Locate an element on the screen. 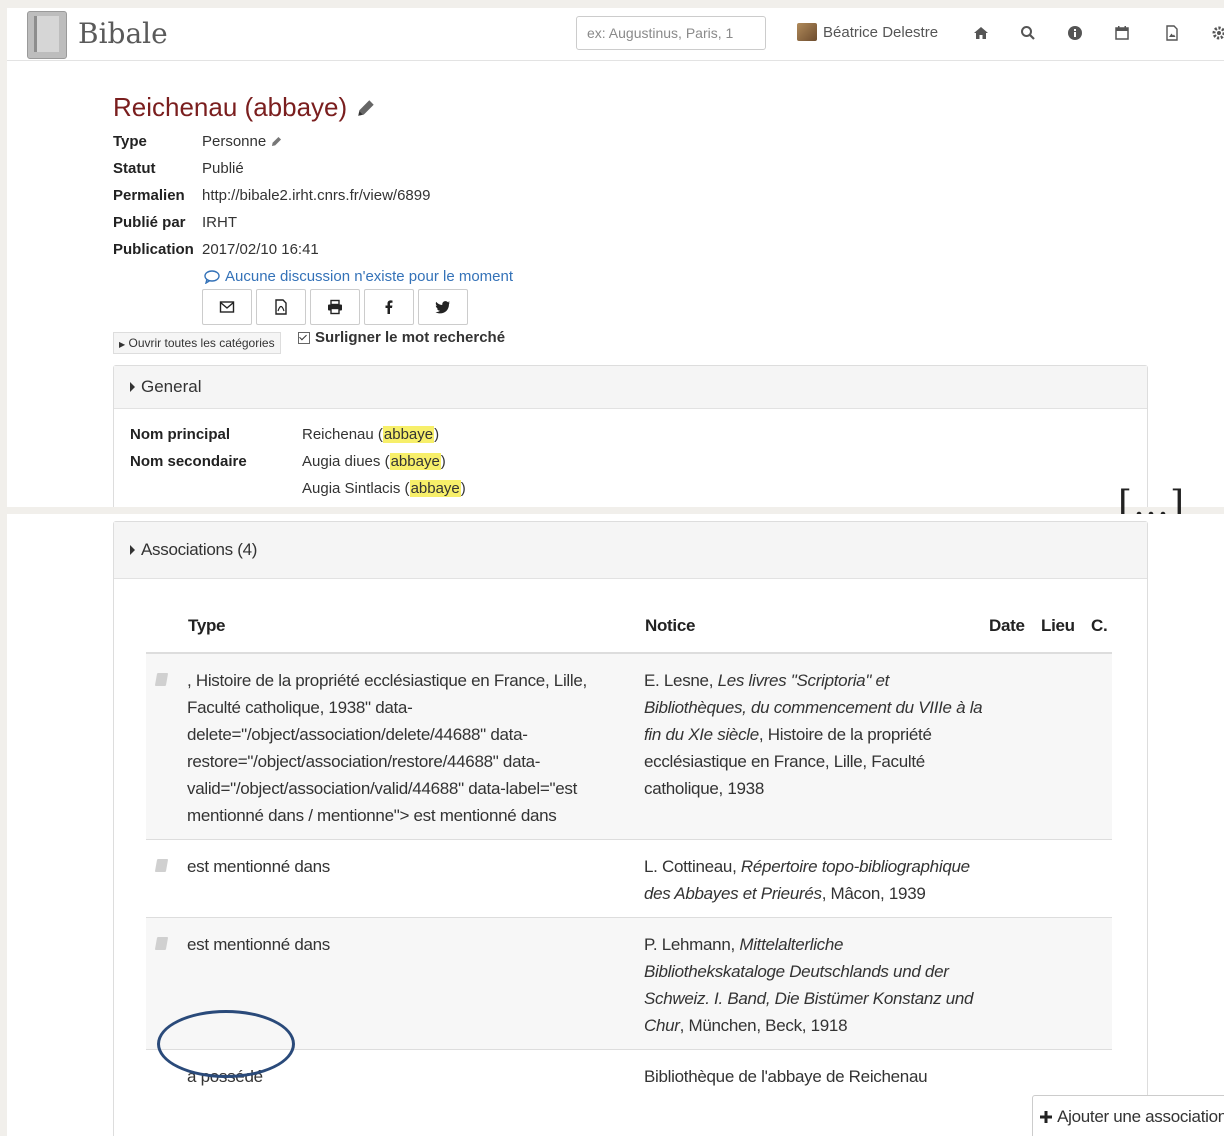 This screenshot has height=1136, width=1224. highlight-search-toggle: Surligner le mot recherché is located at coordinates (401, 337).